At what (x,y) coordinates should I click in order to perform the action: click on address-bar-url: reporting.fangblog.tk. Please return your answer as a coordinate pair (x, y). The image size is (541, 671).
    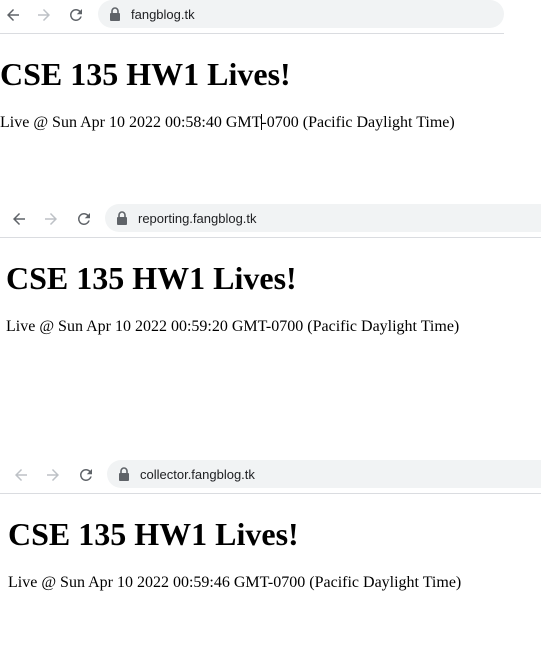
    Looking at the image, I should click on (197, 218).